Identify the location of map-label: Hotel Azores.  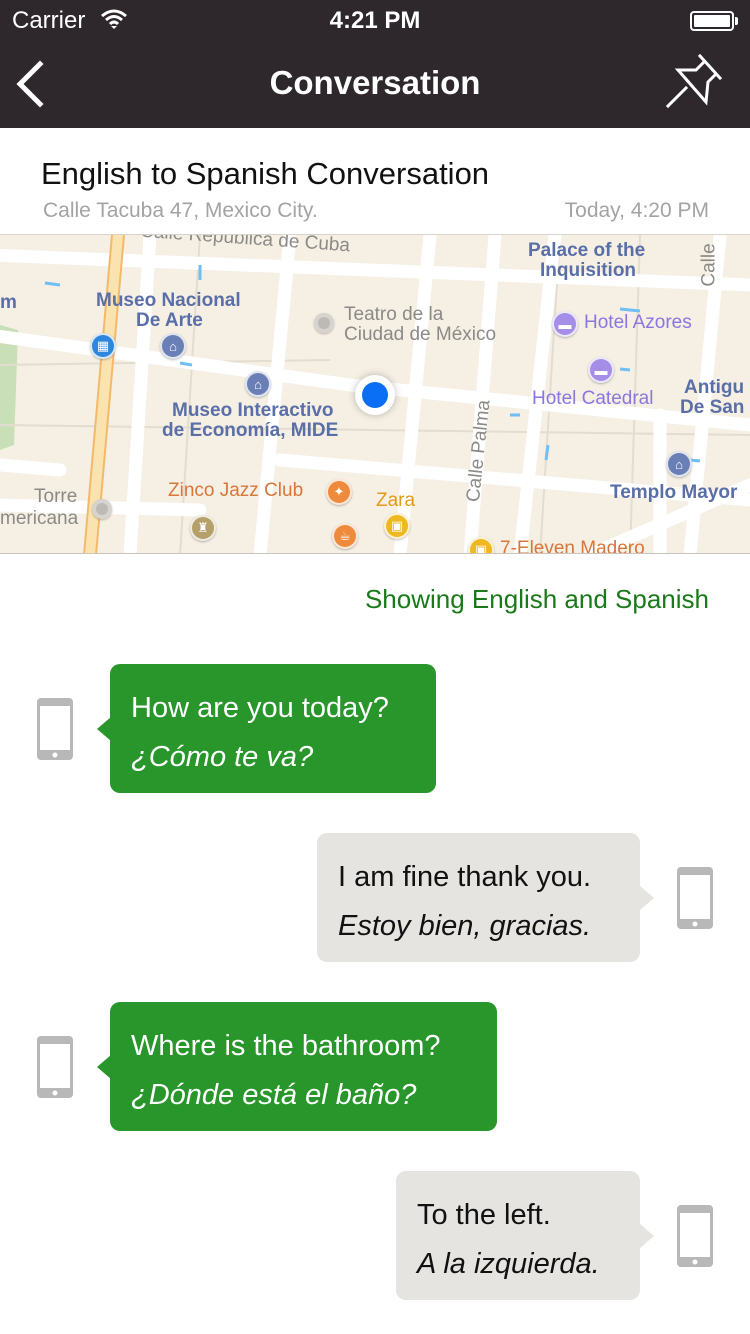
(638, 322).